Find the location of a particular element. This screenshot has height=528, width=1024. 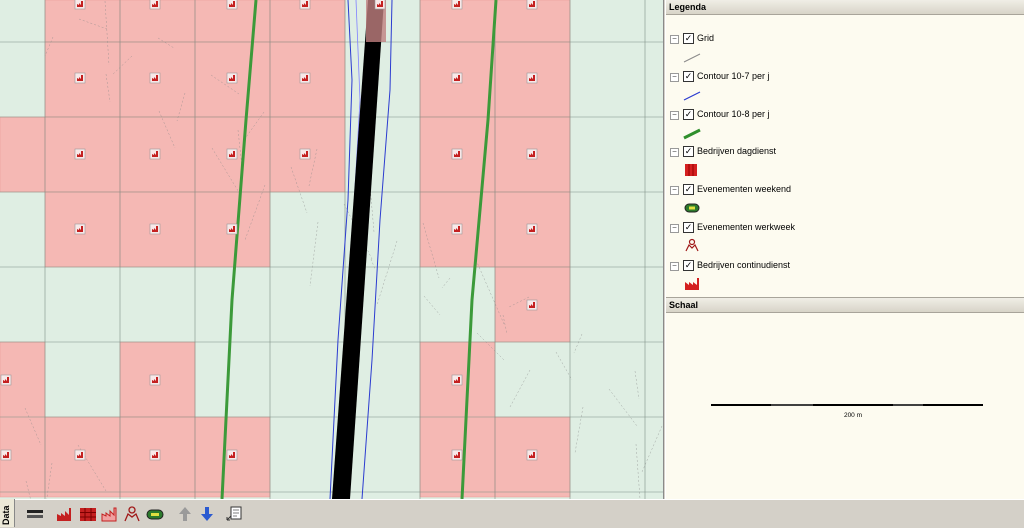

data-tab: Data is located at coordinates (7, 513).